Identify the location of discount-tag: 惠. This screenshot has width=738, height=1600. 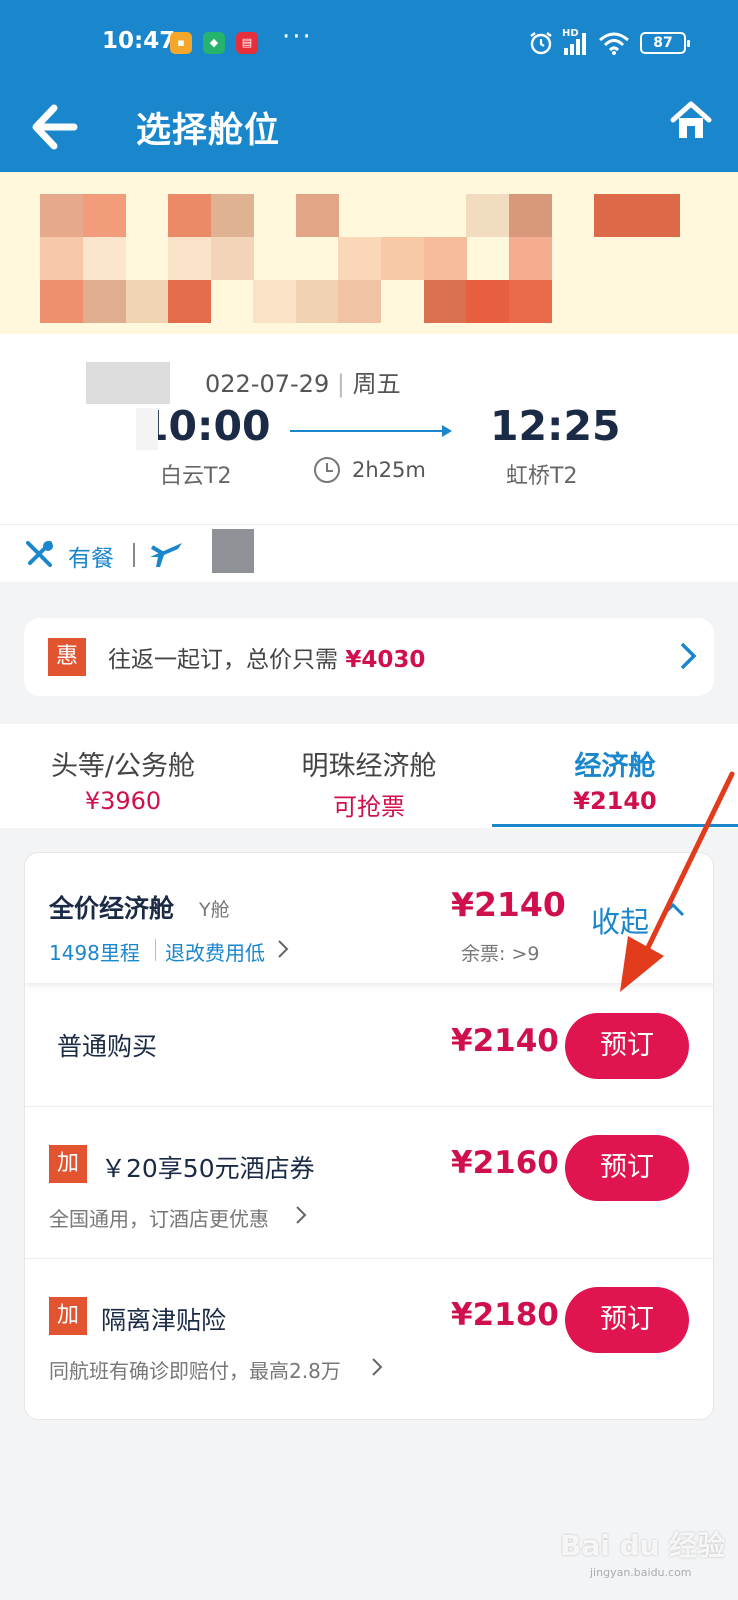
(67, 657).